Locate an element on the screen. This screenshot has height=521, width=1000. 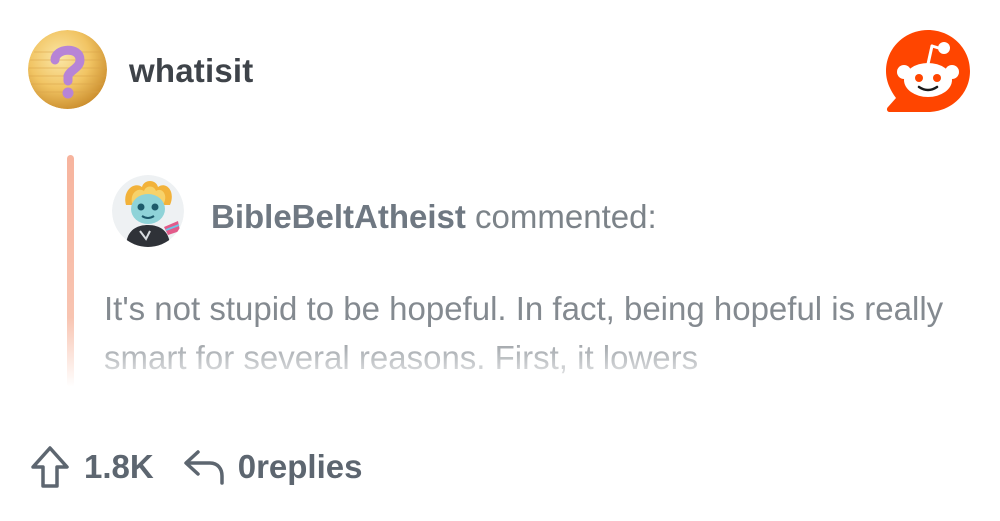
quote-bar is located at coordinates (70, 271).